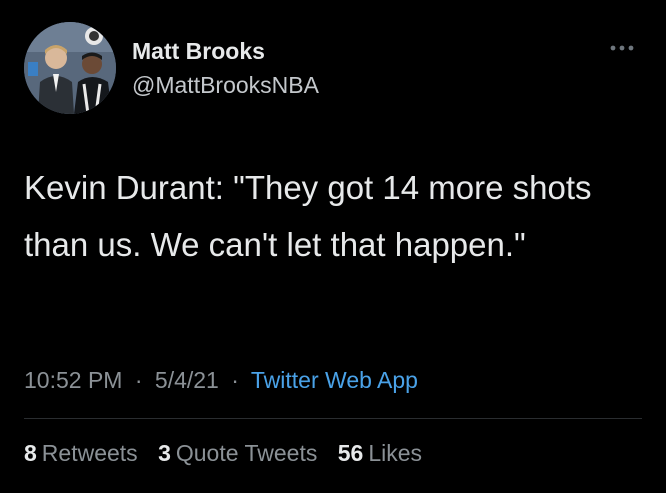  I want to click on profile-photo-icon, so click(70, 68).